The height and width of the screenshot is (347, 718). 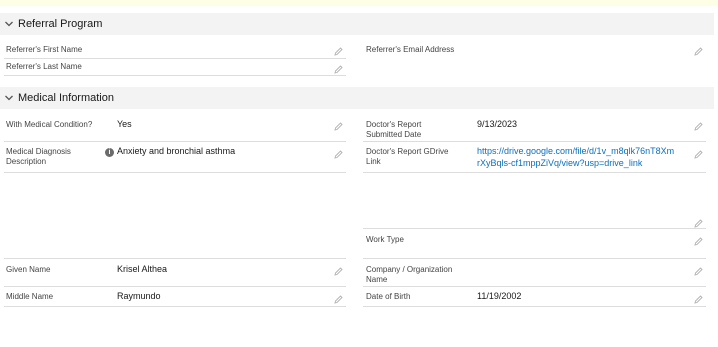 What do you see at coordinates (357, 98) in the screenshot?
I see `section-header-medical: Medical Information` at bounding box center [357, 98].